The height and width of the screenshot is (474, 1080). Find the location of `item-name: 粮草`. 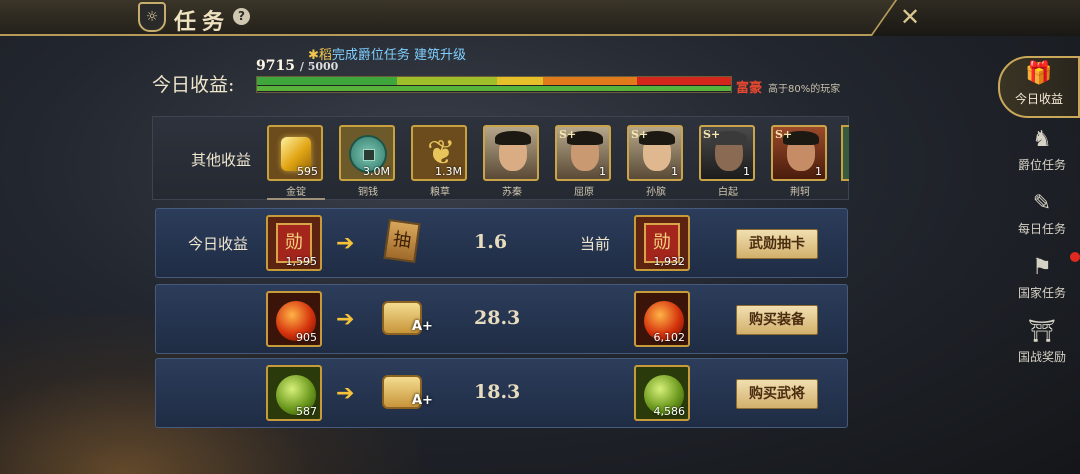

item-name: 粮草 is located at coordinates (440, 192).